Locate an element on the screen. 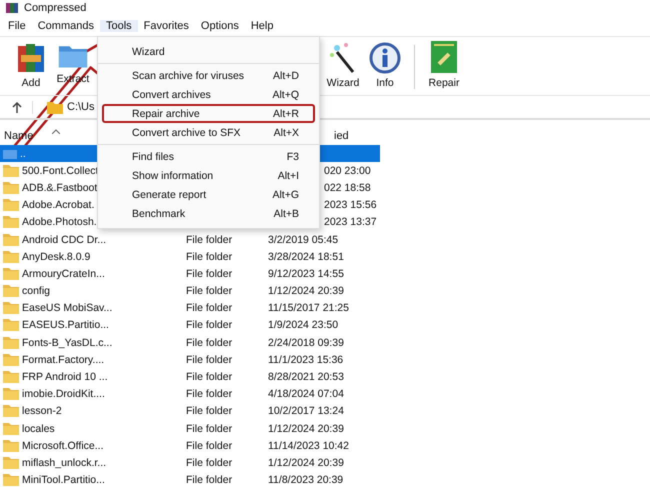  menu-entry: Convert archive to SFX Alt+X is located at coordinates (208, 132).